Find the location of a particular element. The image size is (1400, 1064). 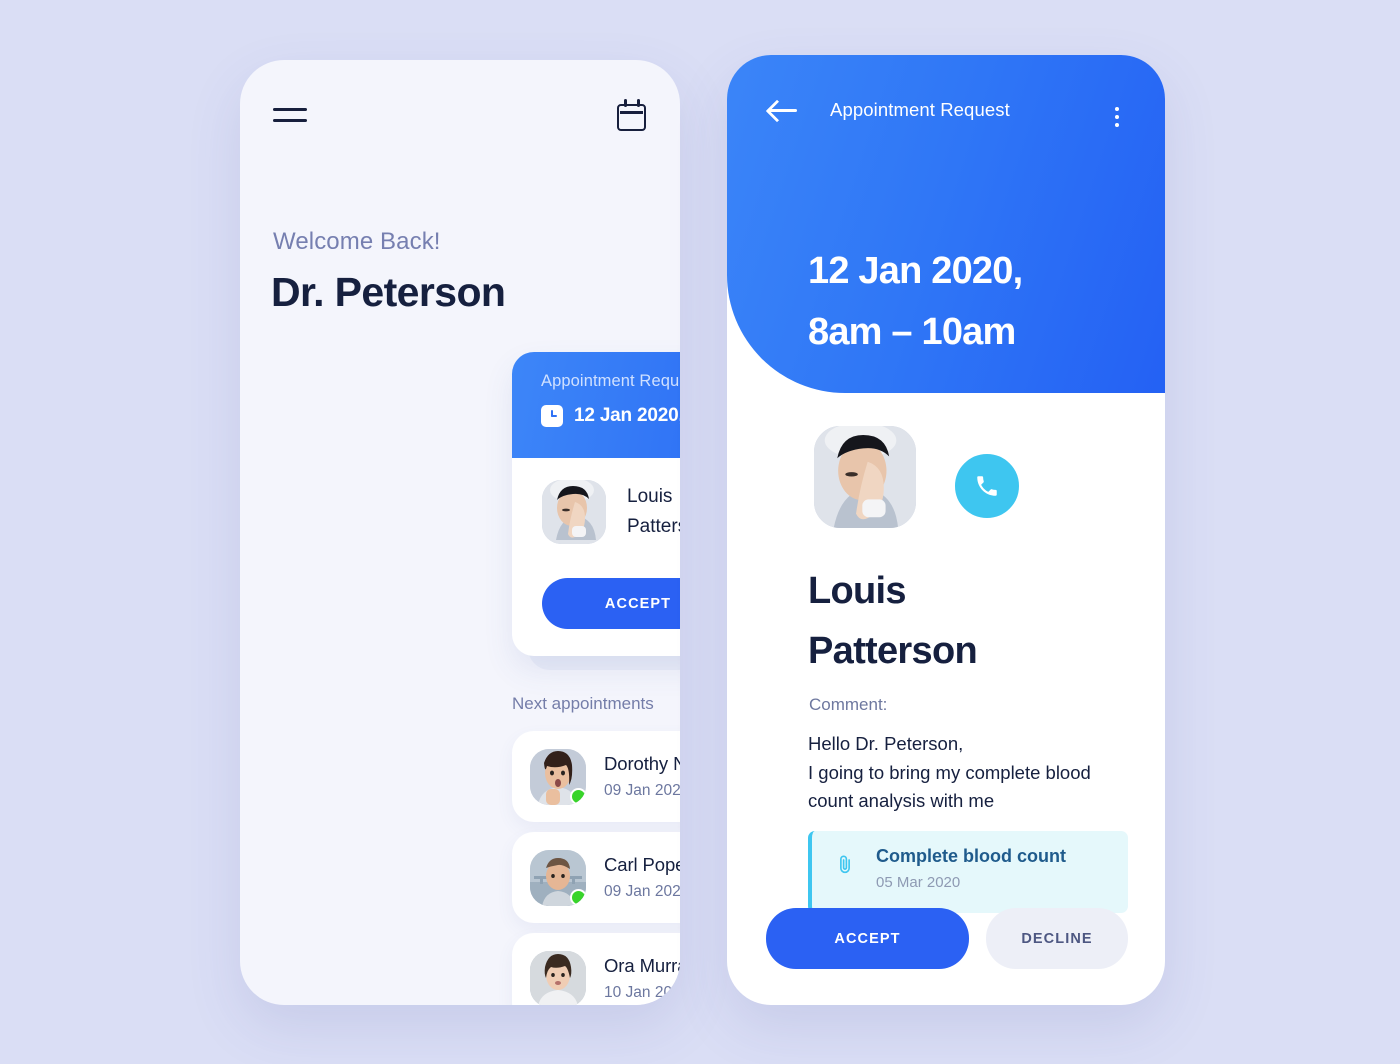

back-arrow-icon is located at coordinates (783, 110).